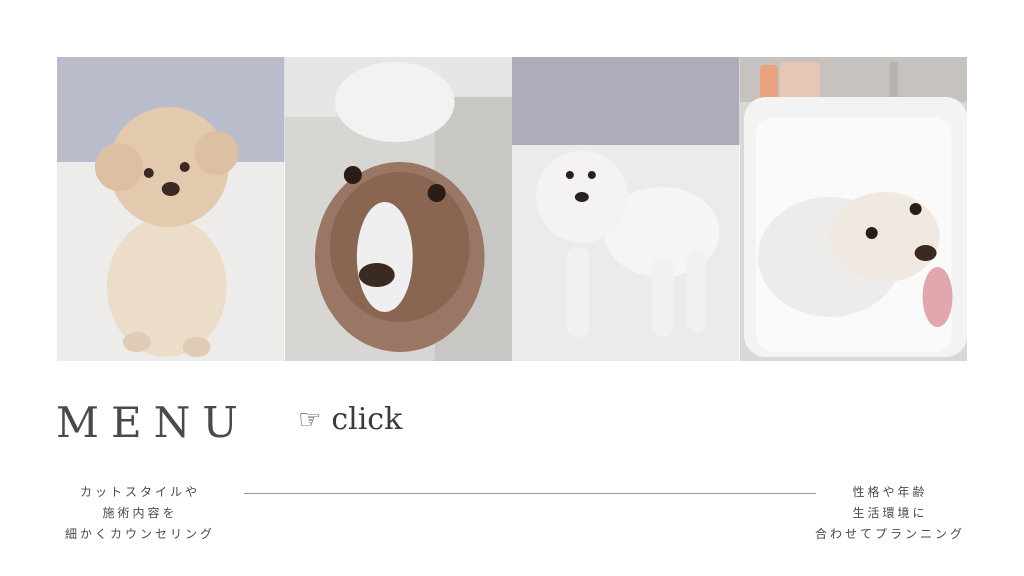 The height and width of the screenshot is (576, 1024). What do you see at coordinates (139, 534) in the screenshot?
I see `caption-line: 細かくカウンセリング` at bounding box center [139, 534].